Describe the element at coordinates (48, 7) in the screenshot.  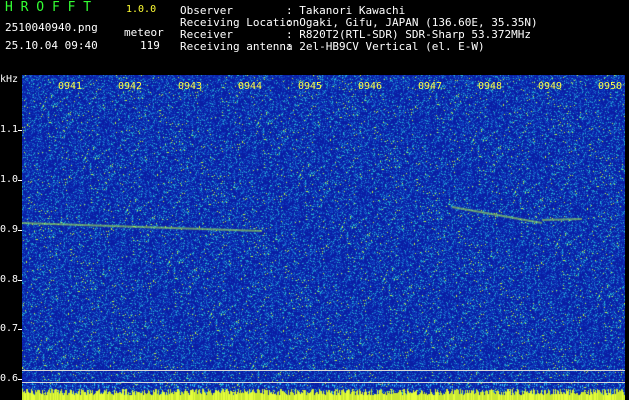
I see `app-title: H R O F F T` at that location.